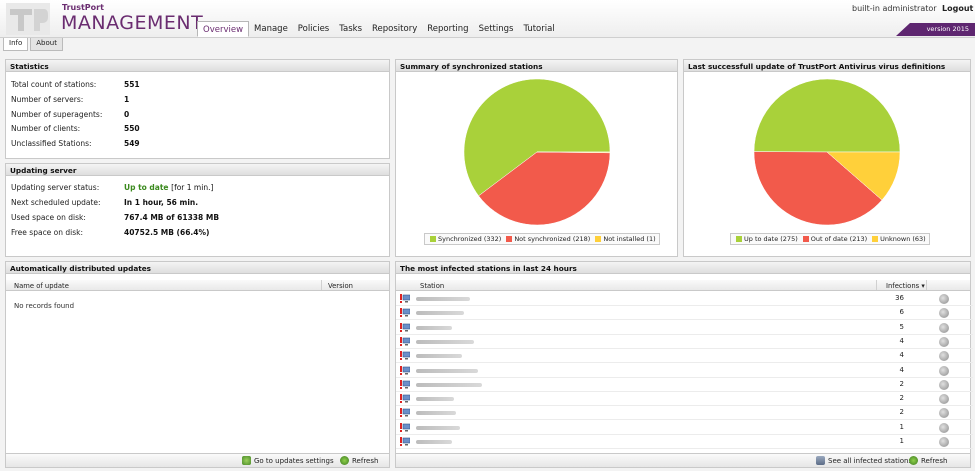 Image resolution: width=975 pixels, height=471 pixels. Describe the element at coordinates (41, 286) in the screenshot. I see `col-name-of-update: Name of update` at that location.